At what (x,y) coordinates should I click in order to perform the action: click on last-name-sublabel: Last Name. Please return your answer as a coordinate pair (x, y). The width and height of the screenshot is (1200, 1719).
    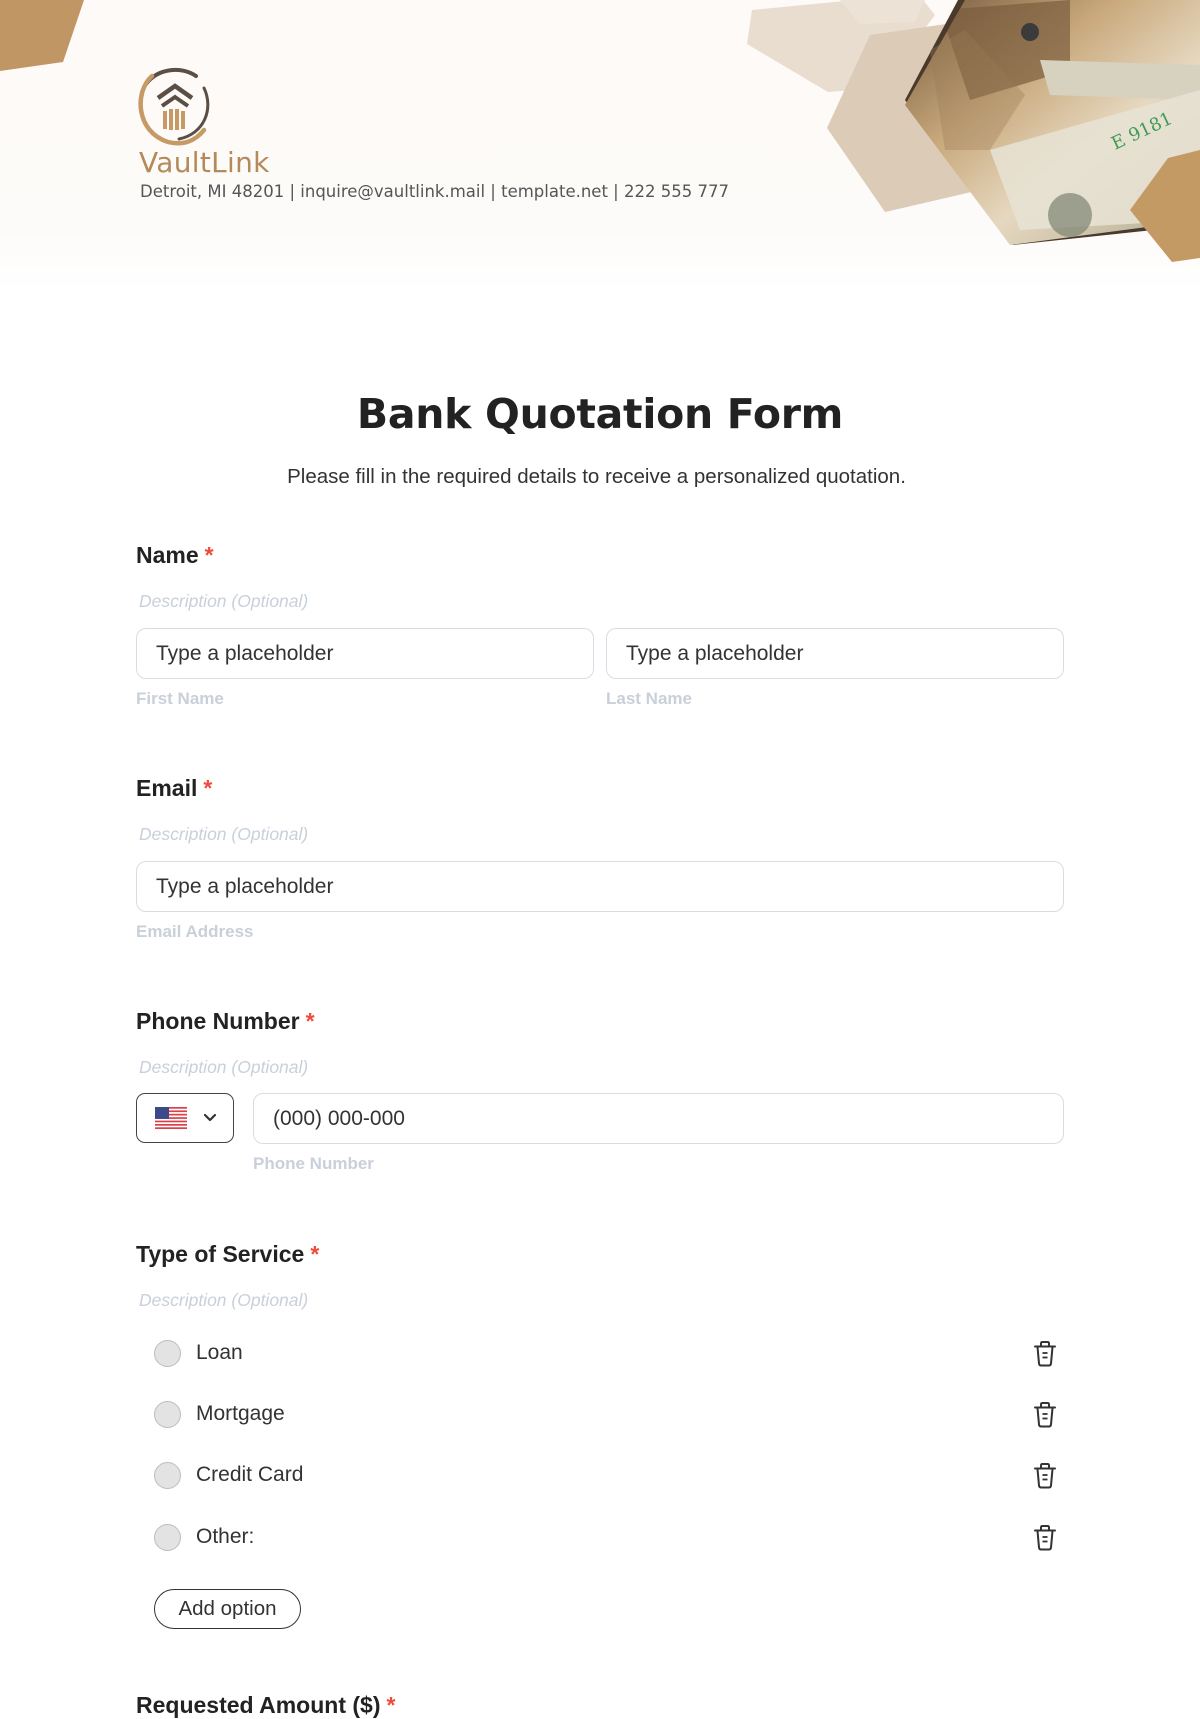
    Looking at the image, I should click on (649, 698).